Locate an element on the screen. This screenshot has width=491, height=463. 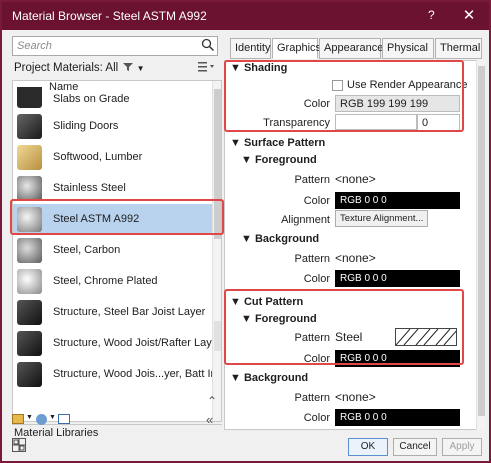
list-item: Slabs on Grade is located at coordinates (113, 99).